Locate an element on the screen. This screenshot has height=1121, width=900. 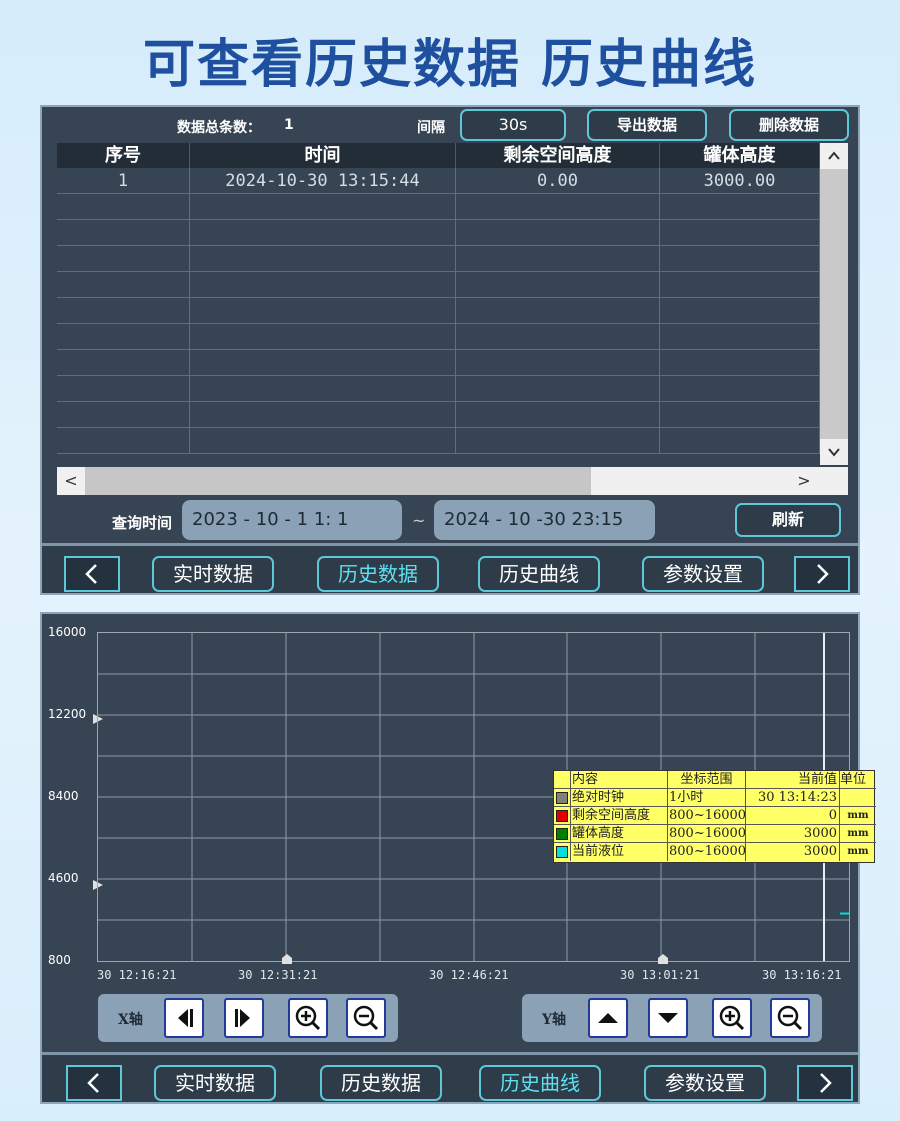
zoom-in-icon is located at coordinates (308, 1018).